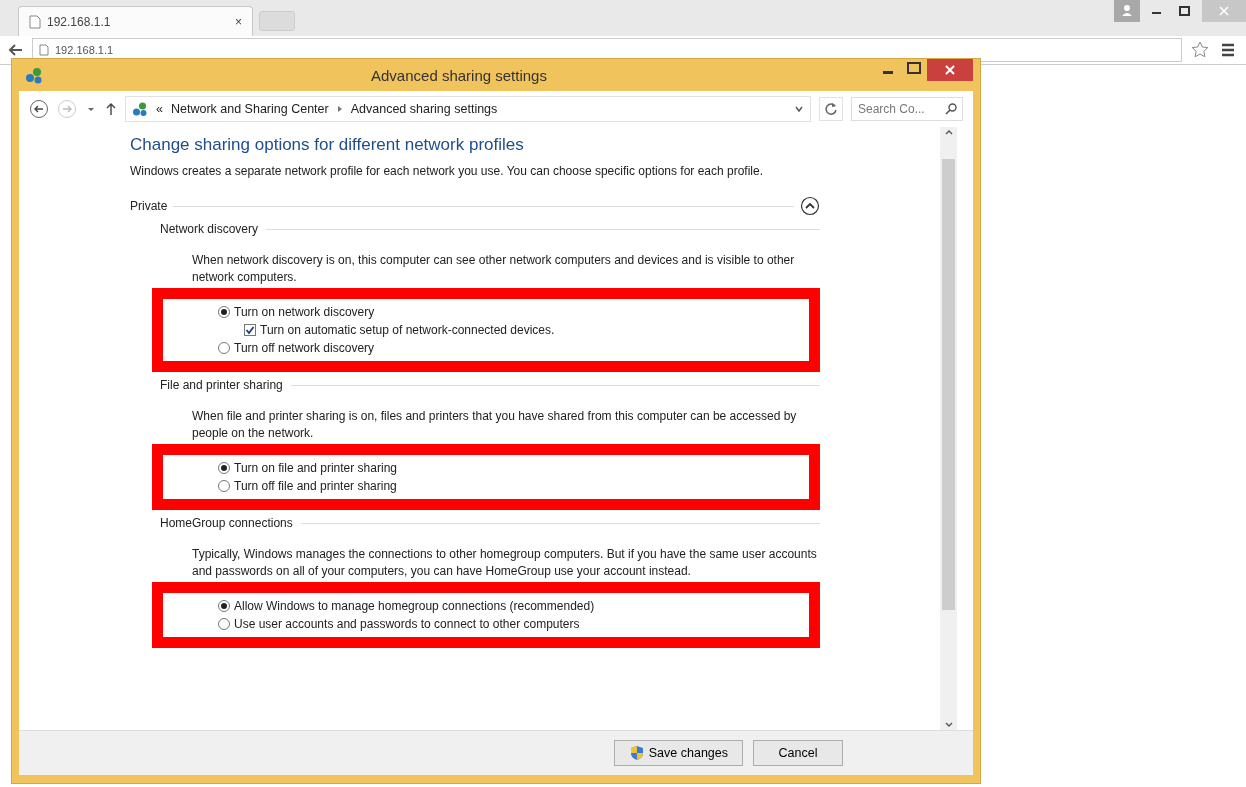 The image size is (1246, 787). Describe the element at coordinates (209, 229) in the screenshot. I see `section-title: Network discovery` at that location.